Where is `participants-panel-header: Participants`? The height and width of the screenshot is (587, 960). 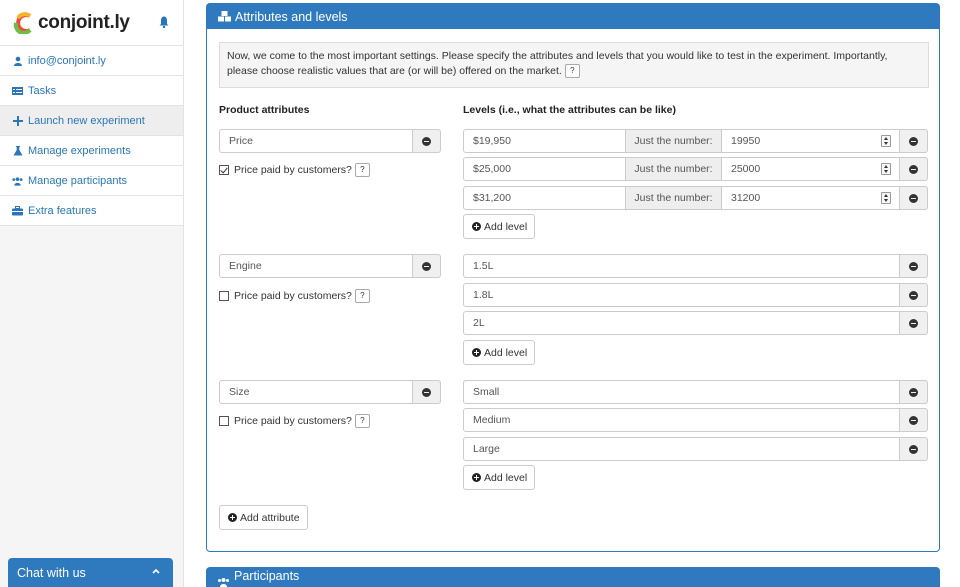
participants-panel-header: Participants is located at coordinates (573, 577).